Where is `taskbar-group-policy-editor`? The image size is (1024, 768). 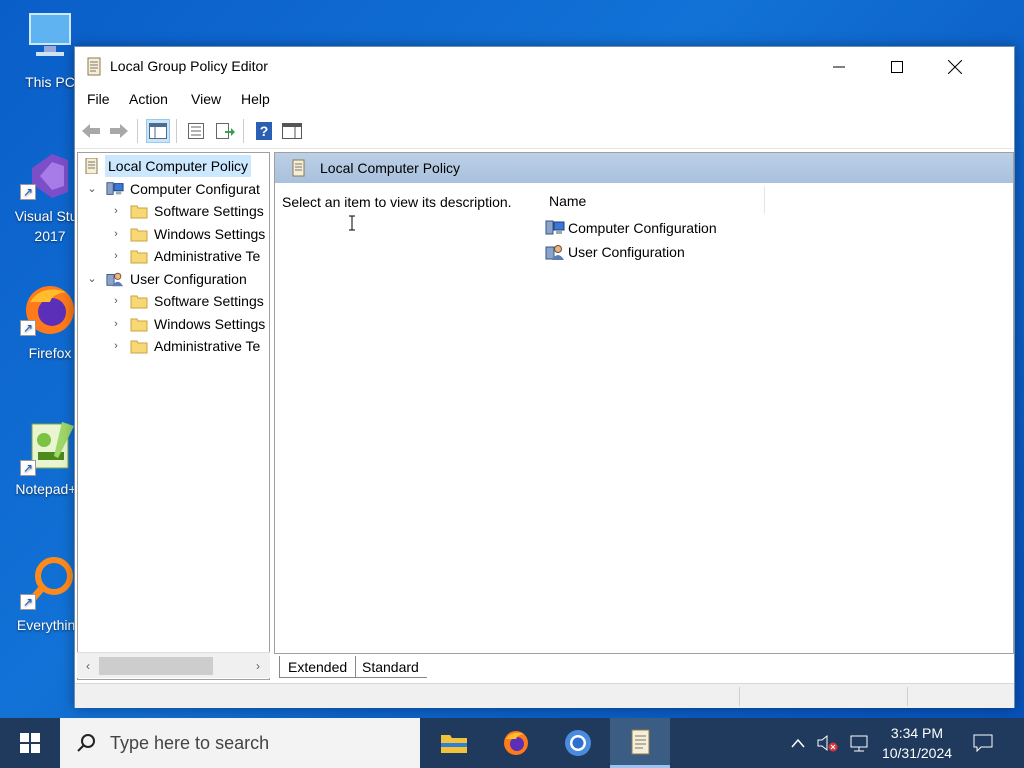
taskbar-group-policy-editor is located at coordinates (640, 743).